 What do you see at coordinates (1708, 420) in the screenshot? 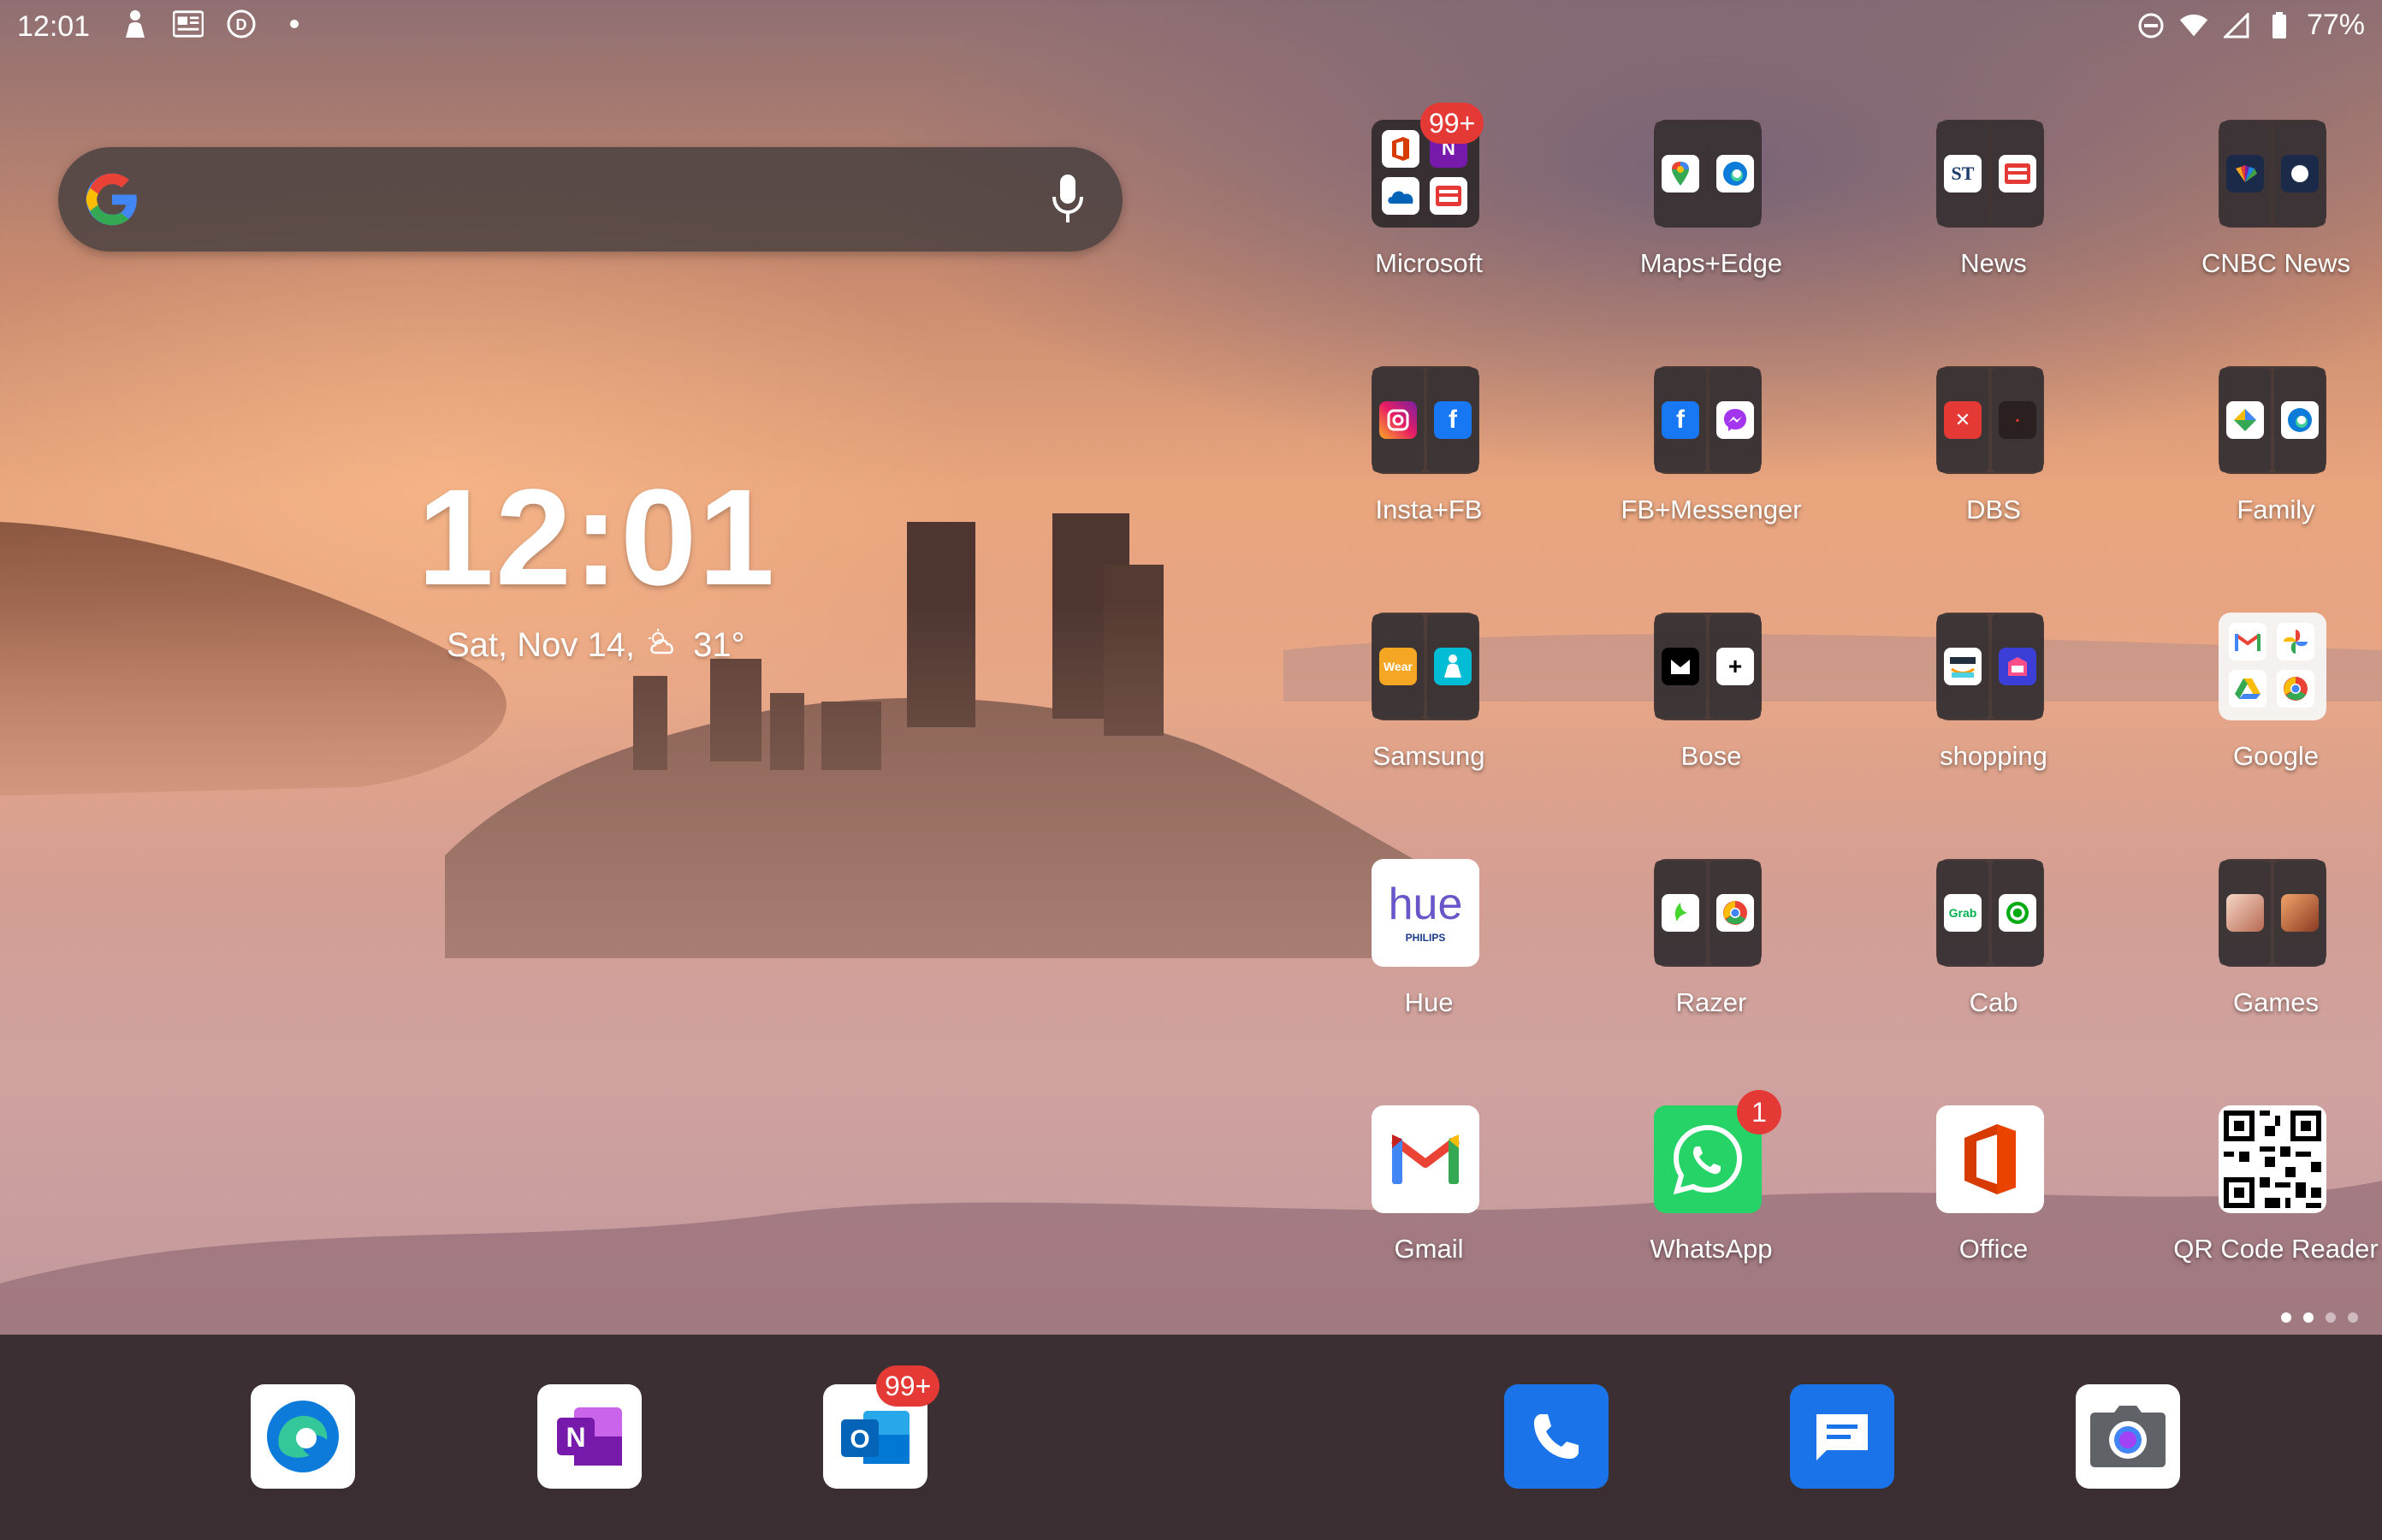
I see `fb-messenger-folder-icon: f` at bounding box center [1708, 420].